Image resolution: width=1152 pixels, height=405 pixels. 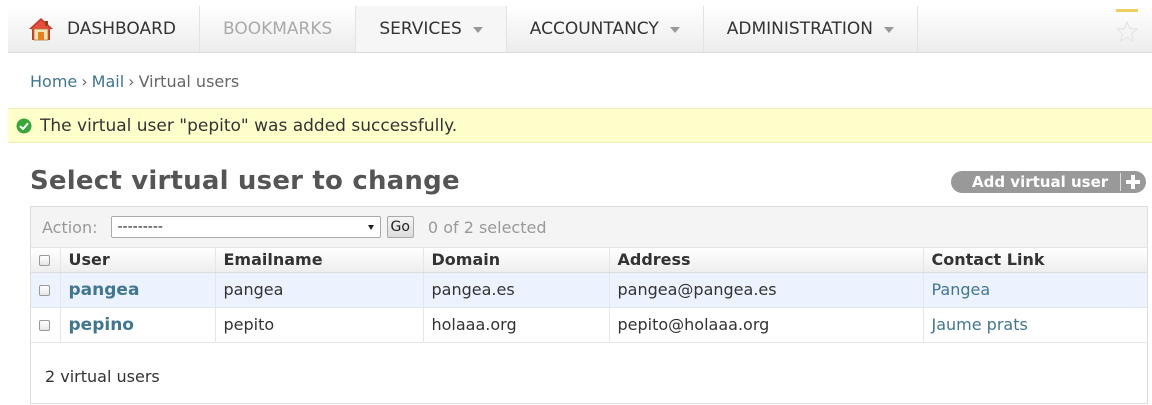 I want to click on nav-administration: ADMINISTRATION, so click(x=811, y=29).